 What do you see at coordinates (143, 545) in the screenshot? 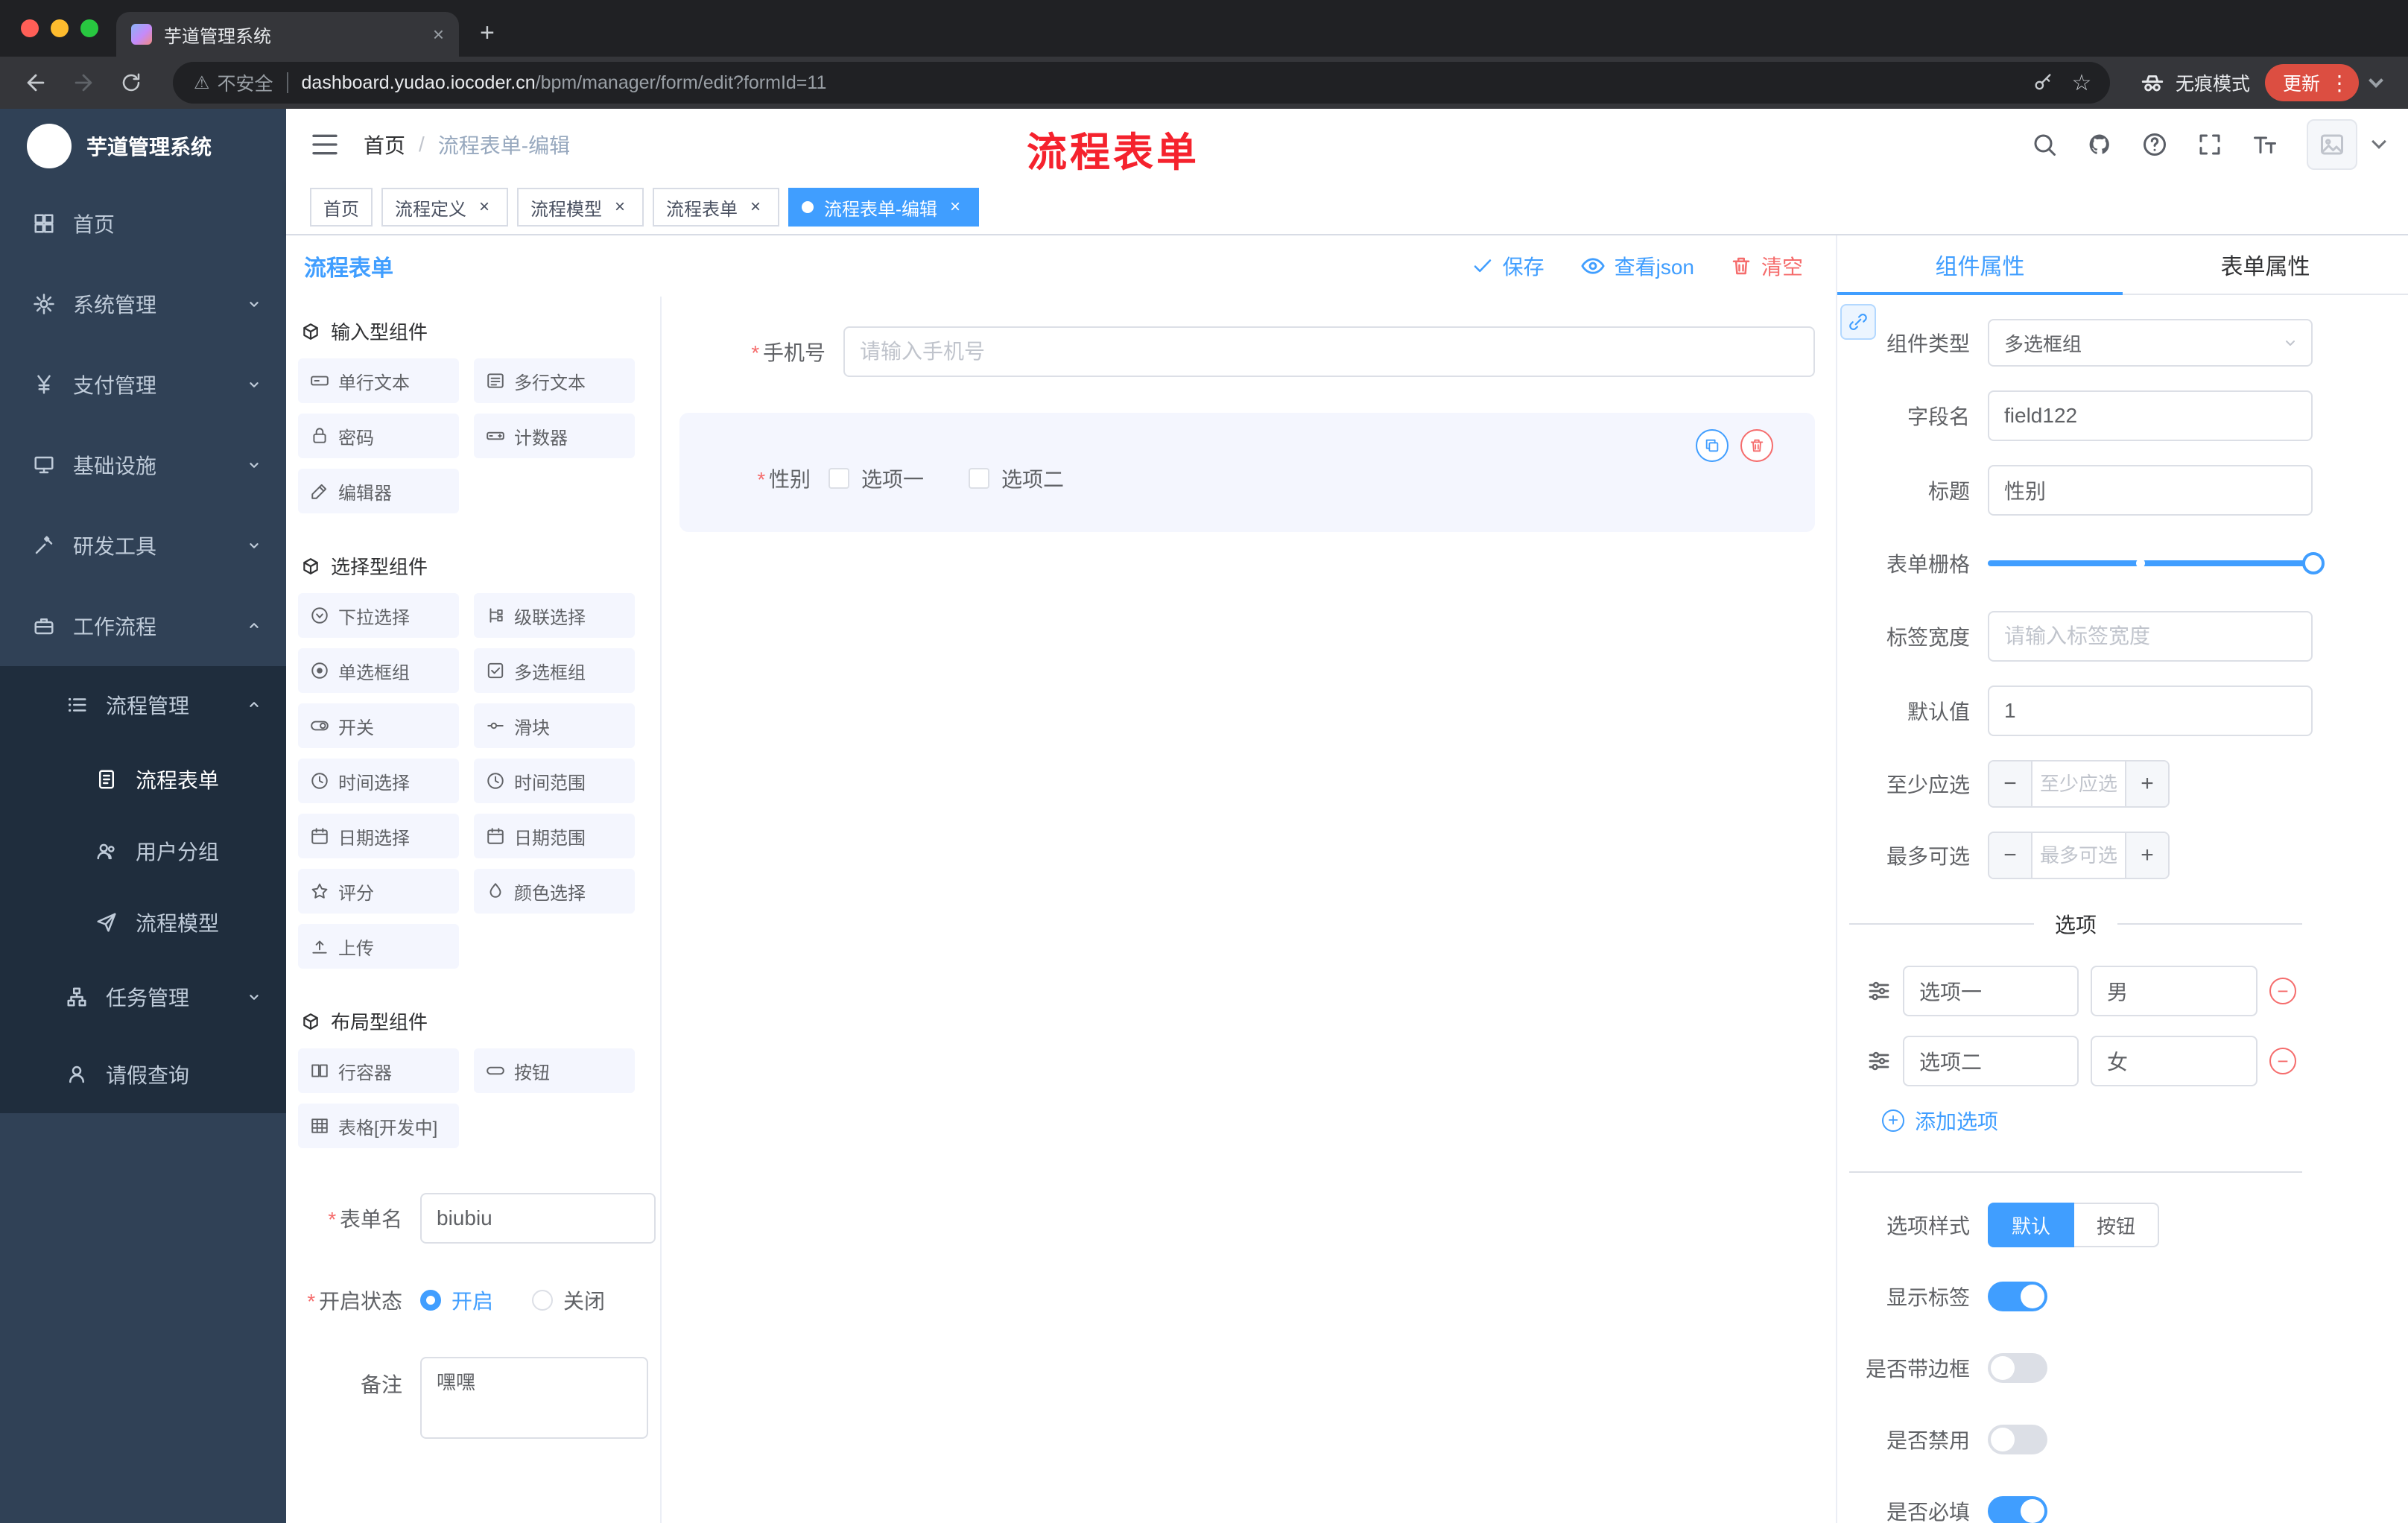
I see `sidebar-item-dev-tools: 研发工具` at bounding box center [143, 545].